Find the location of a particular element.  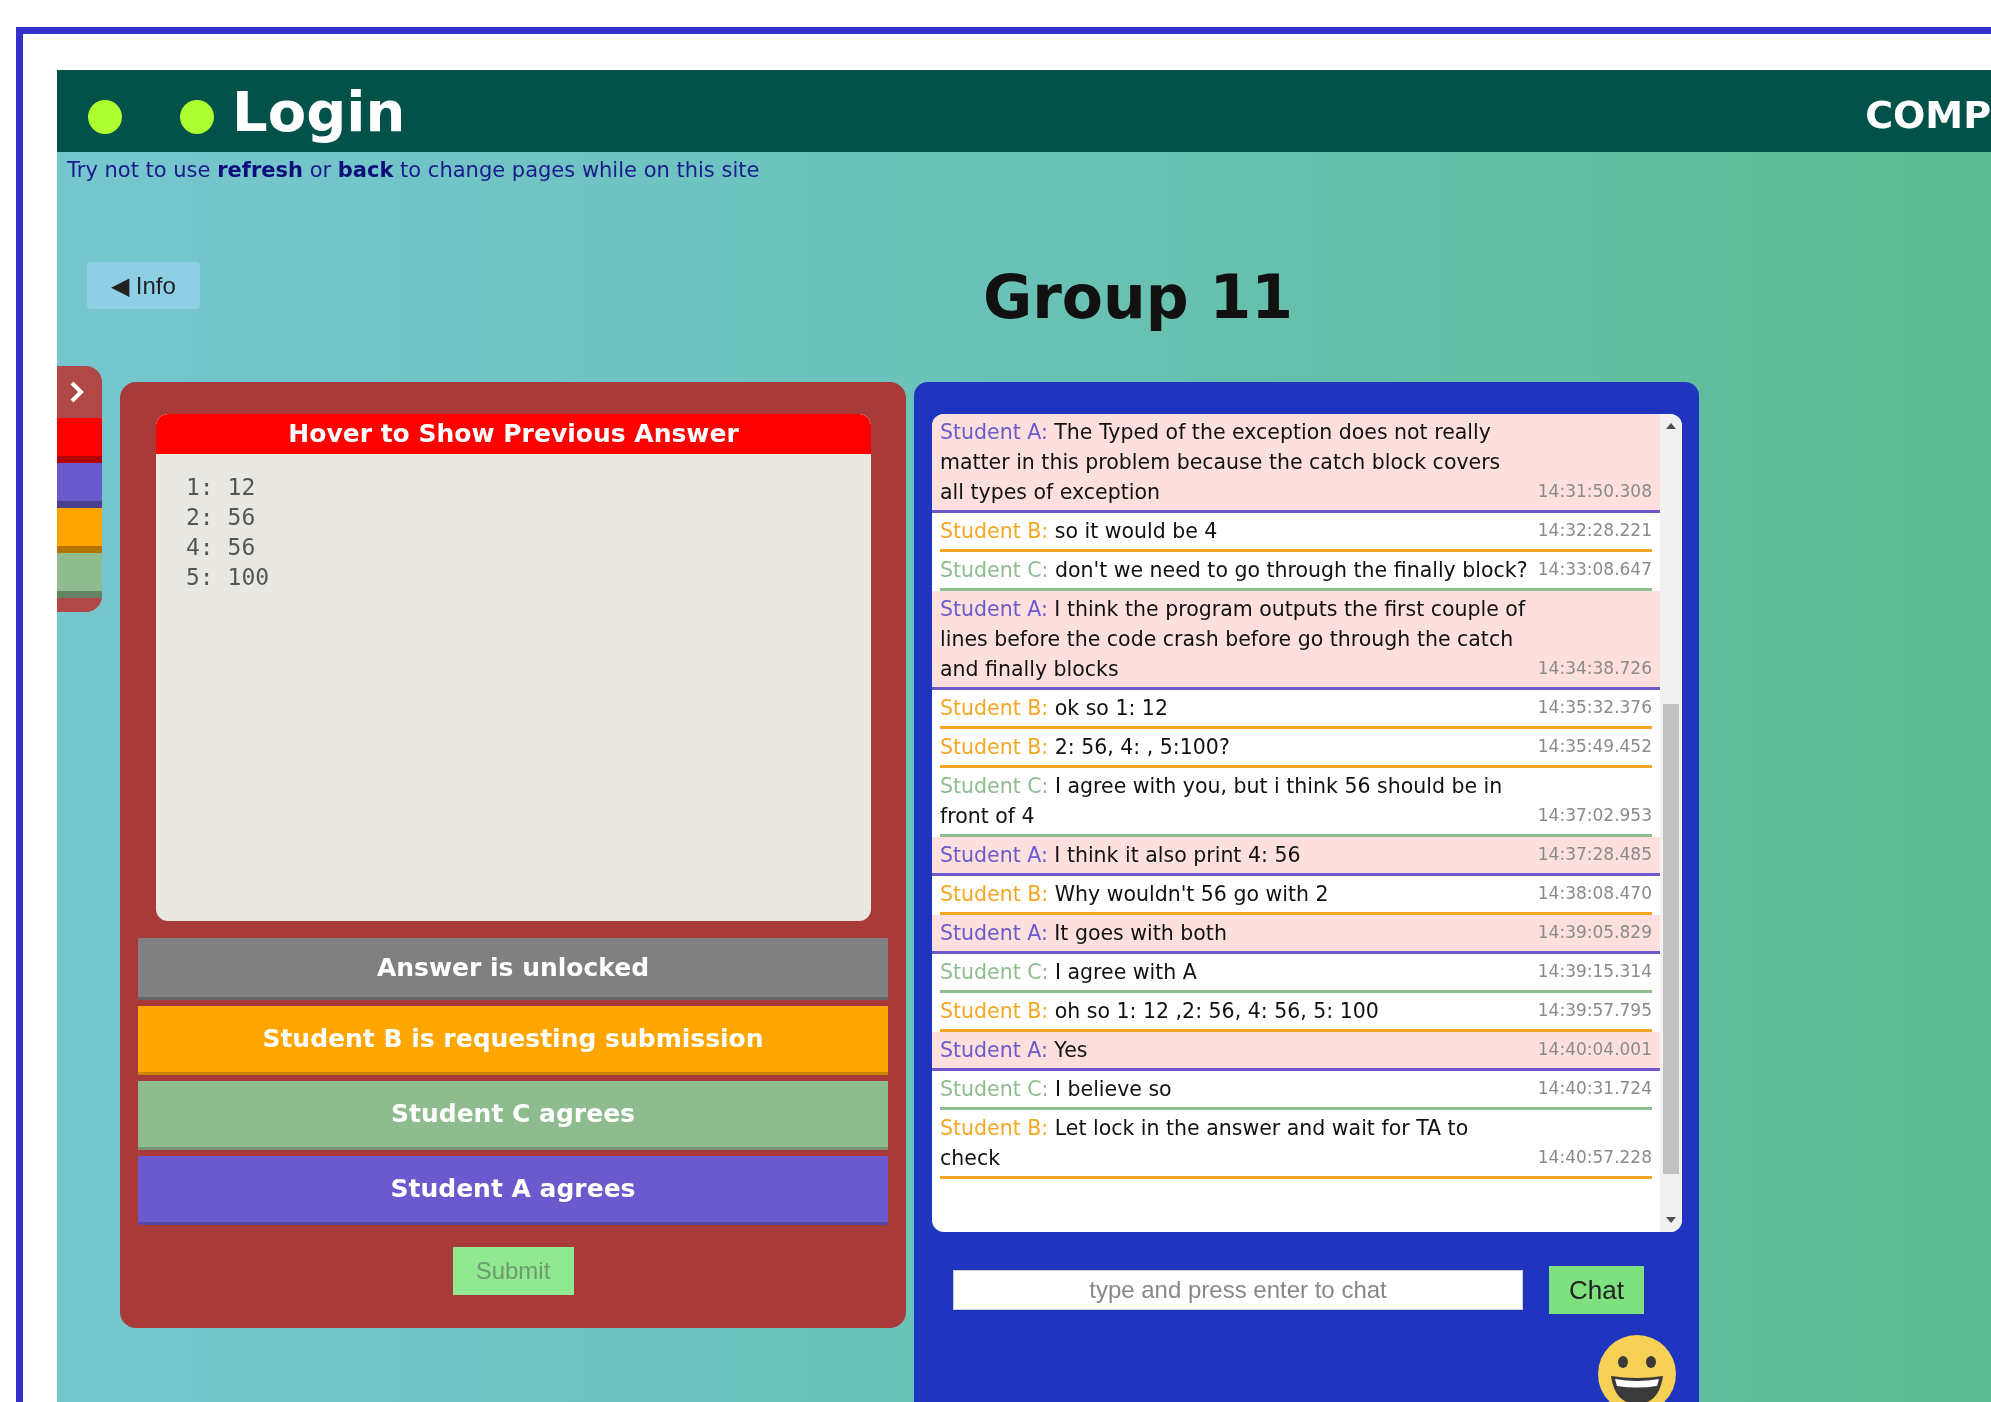

message-text: Student A: I think it also print 4: 56 is located at coordinates (1121, 855).